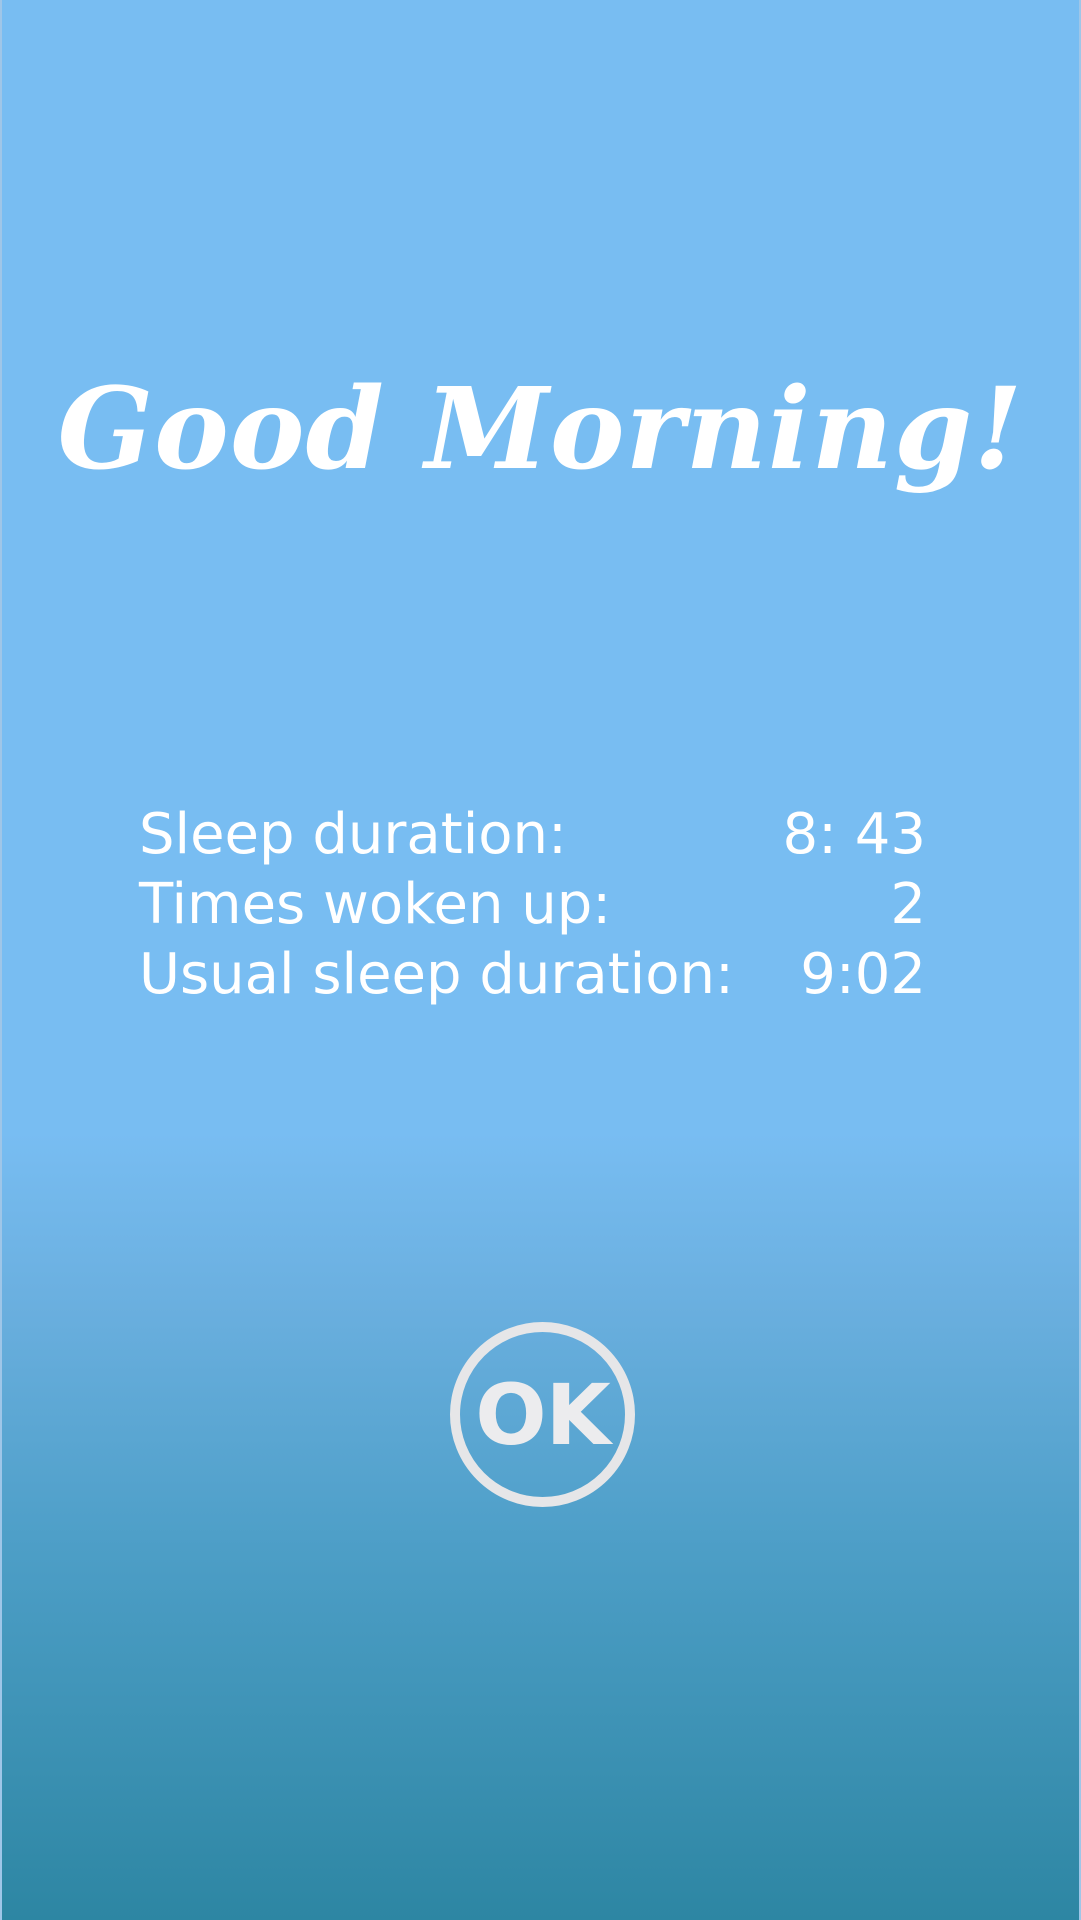 The width and height of the screenshot is (1081, 1920). I want to click on stat-row-sleep-duration: Sleep duration: 8: 43, so click(532, 835).